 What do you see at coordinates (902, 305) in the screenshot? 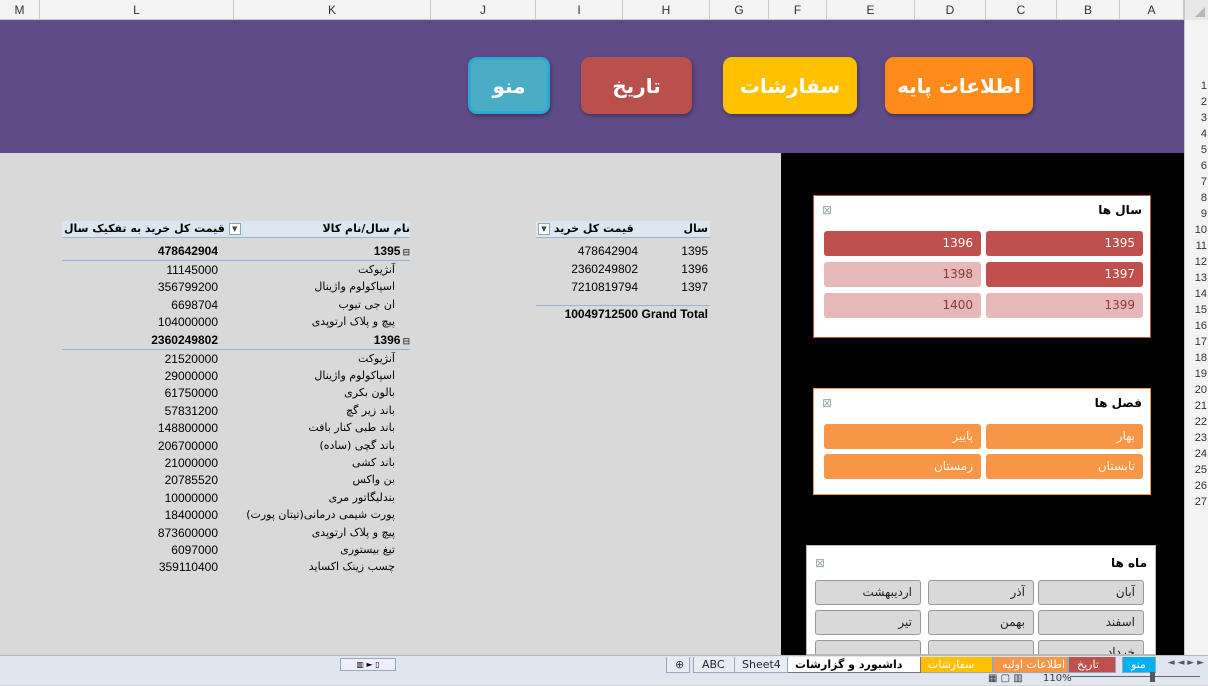
I see `year-slicer-item: 1400` at bounding box center [902, 305].